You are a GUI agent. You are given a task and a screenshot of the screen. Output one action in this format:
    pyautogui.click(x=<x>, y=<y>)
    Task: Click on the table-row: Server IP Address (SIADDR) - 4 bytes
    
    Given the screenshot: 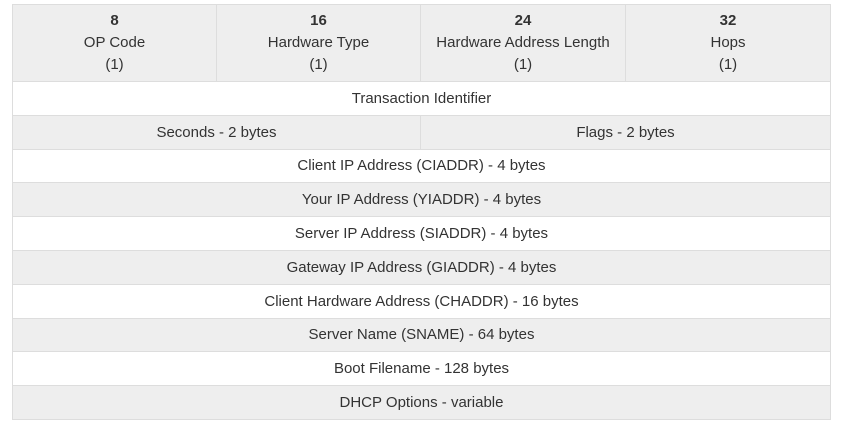 What is the action you would take?
    pyautogui.click(x=421, y=233)
    